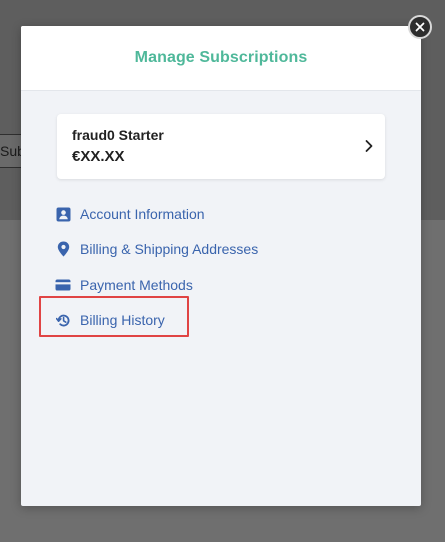 The height and width of the screenshot is (542, 445). What do you see at coordinates (169, 249) in the screenshot?
I see `menu-label-billing-shipping-addresses: Billing & Shipping Addresses` at bounding box center [169, 249].